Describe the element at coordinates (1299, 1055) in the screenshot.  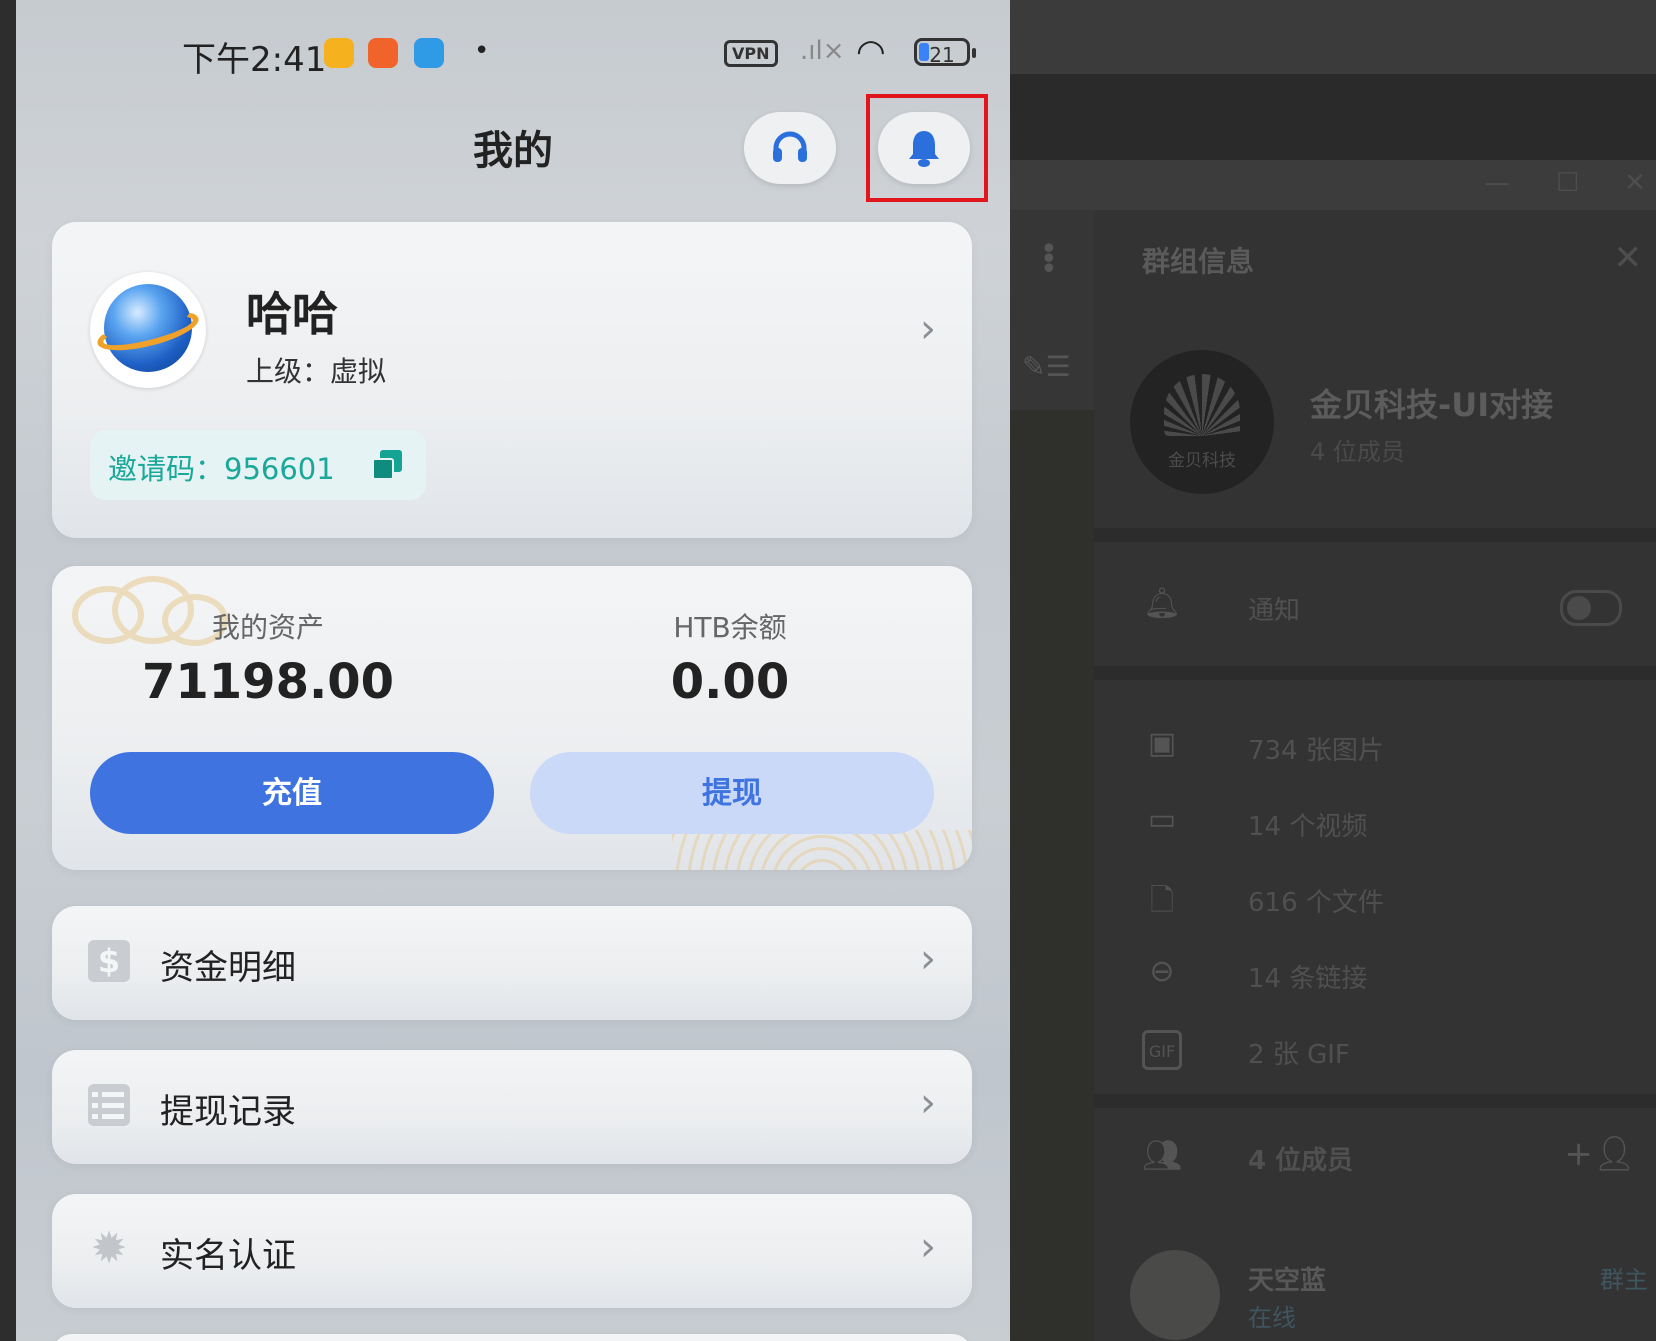
I see `media-label: 2 张 GIF` at that location.